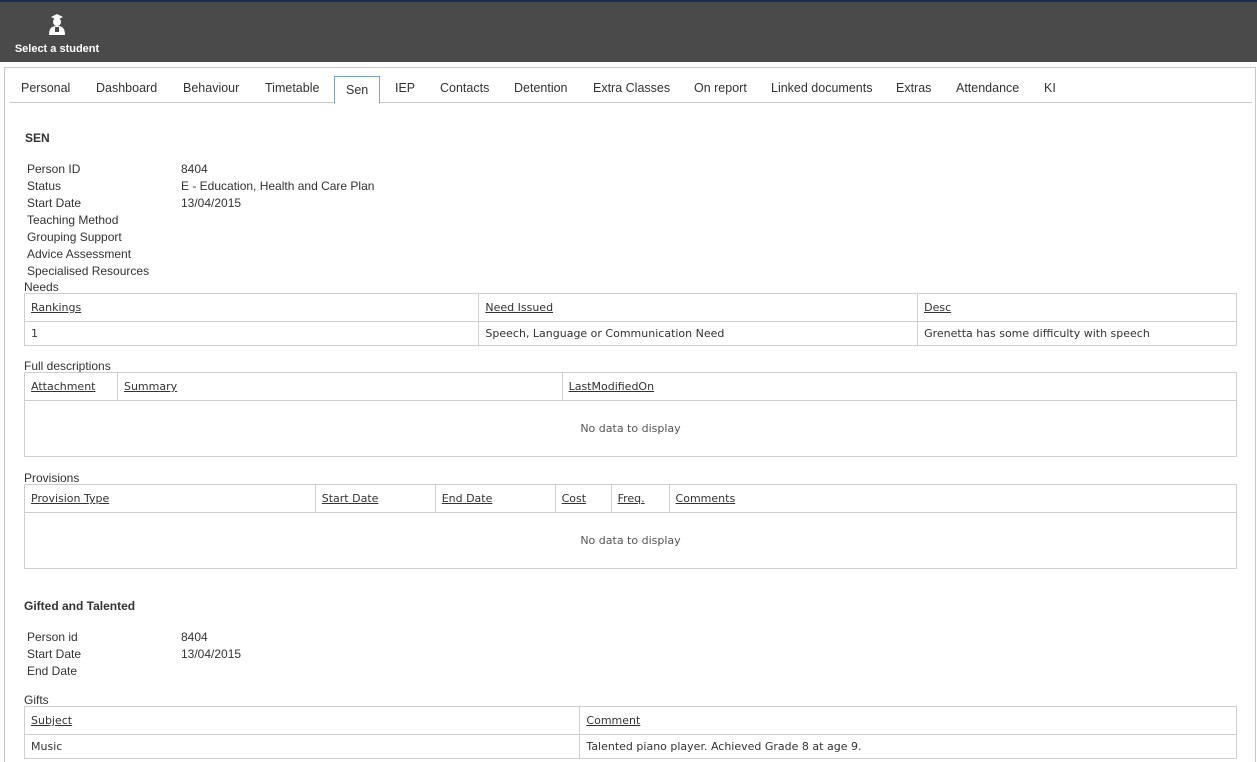  I want to click on tab-extras: Extras, so click(913, 89).